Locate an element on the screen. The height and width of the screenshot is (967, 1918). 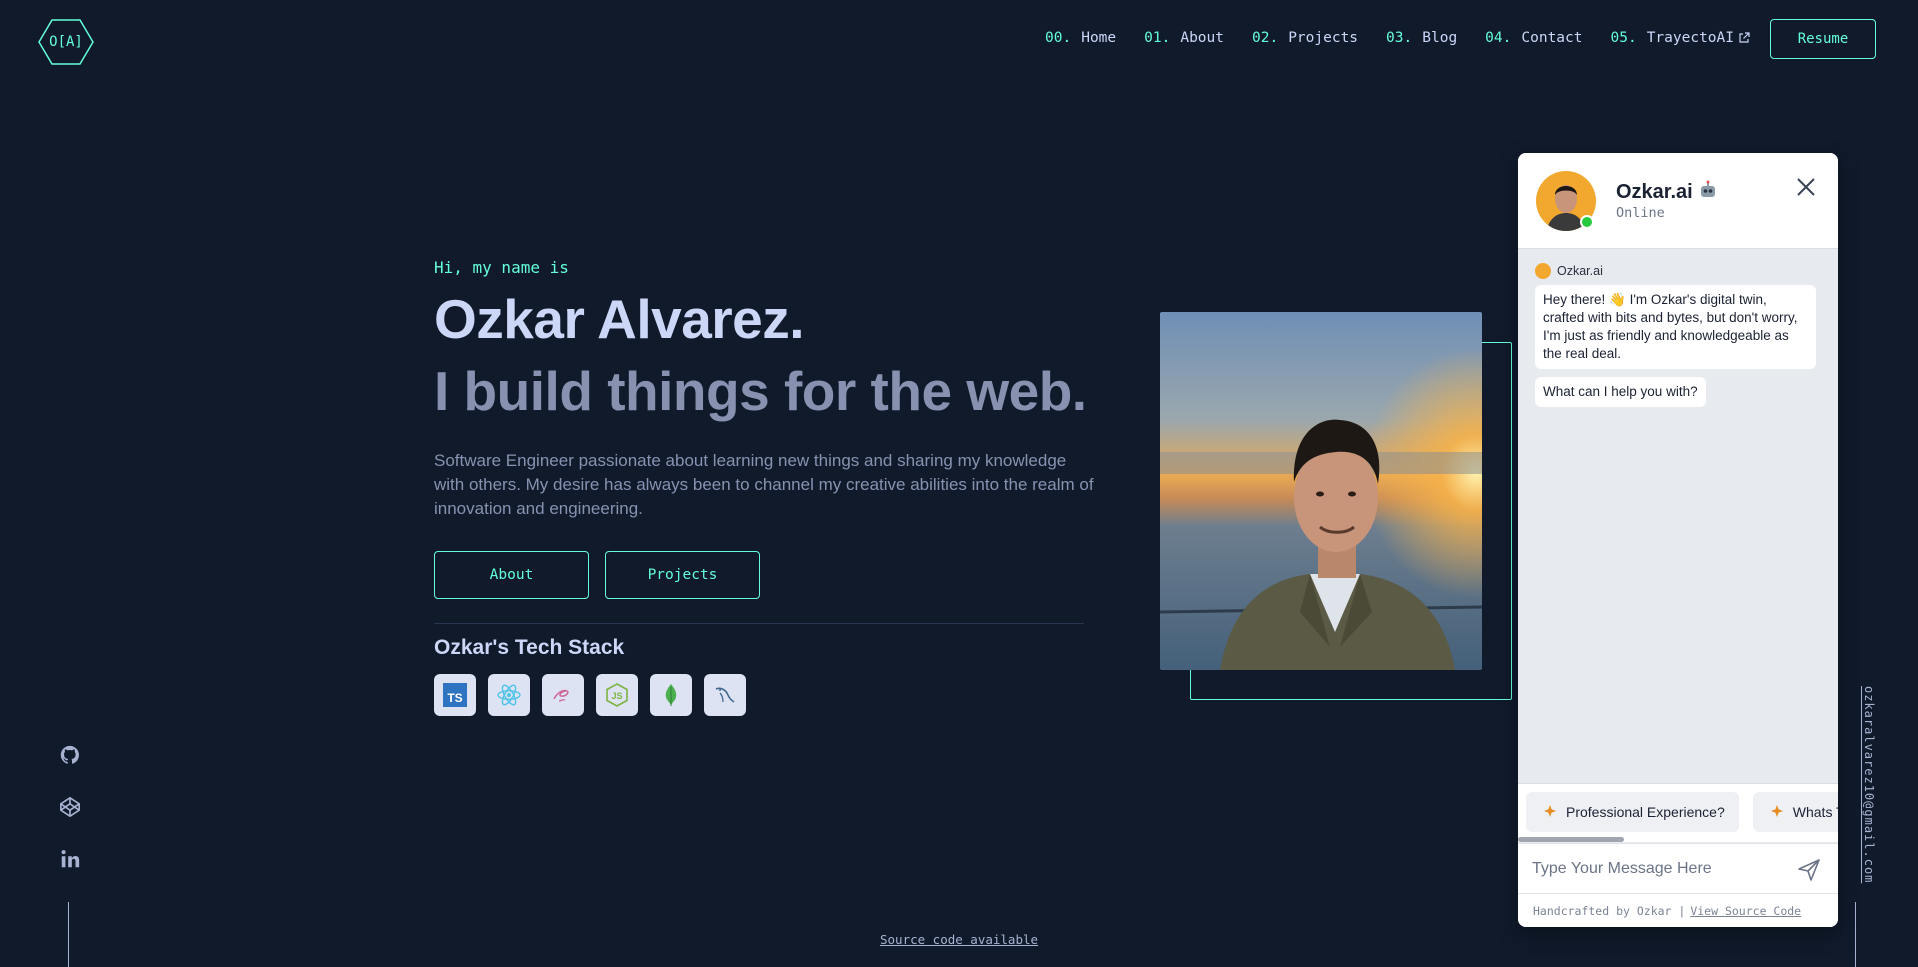
profile-photo is located at coordinates (1321, 491).